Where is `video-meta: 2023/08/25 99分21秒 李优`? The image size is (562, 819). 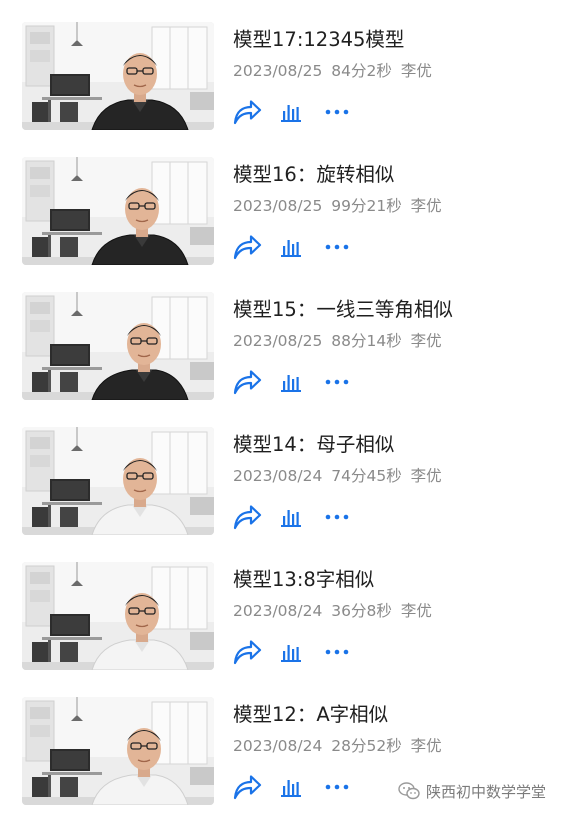
video-meta: 2023/08/25 99分21秒 李优 is located at coordinates (337, 206).